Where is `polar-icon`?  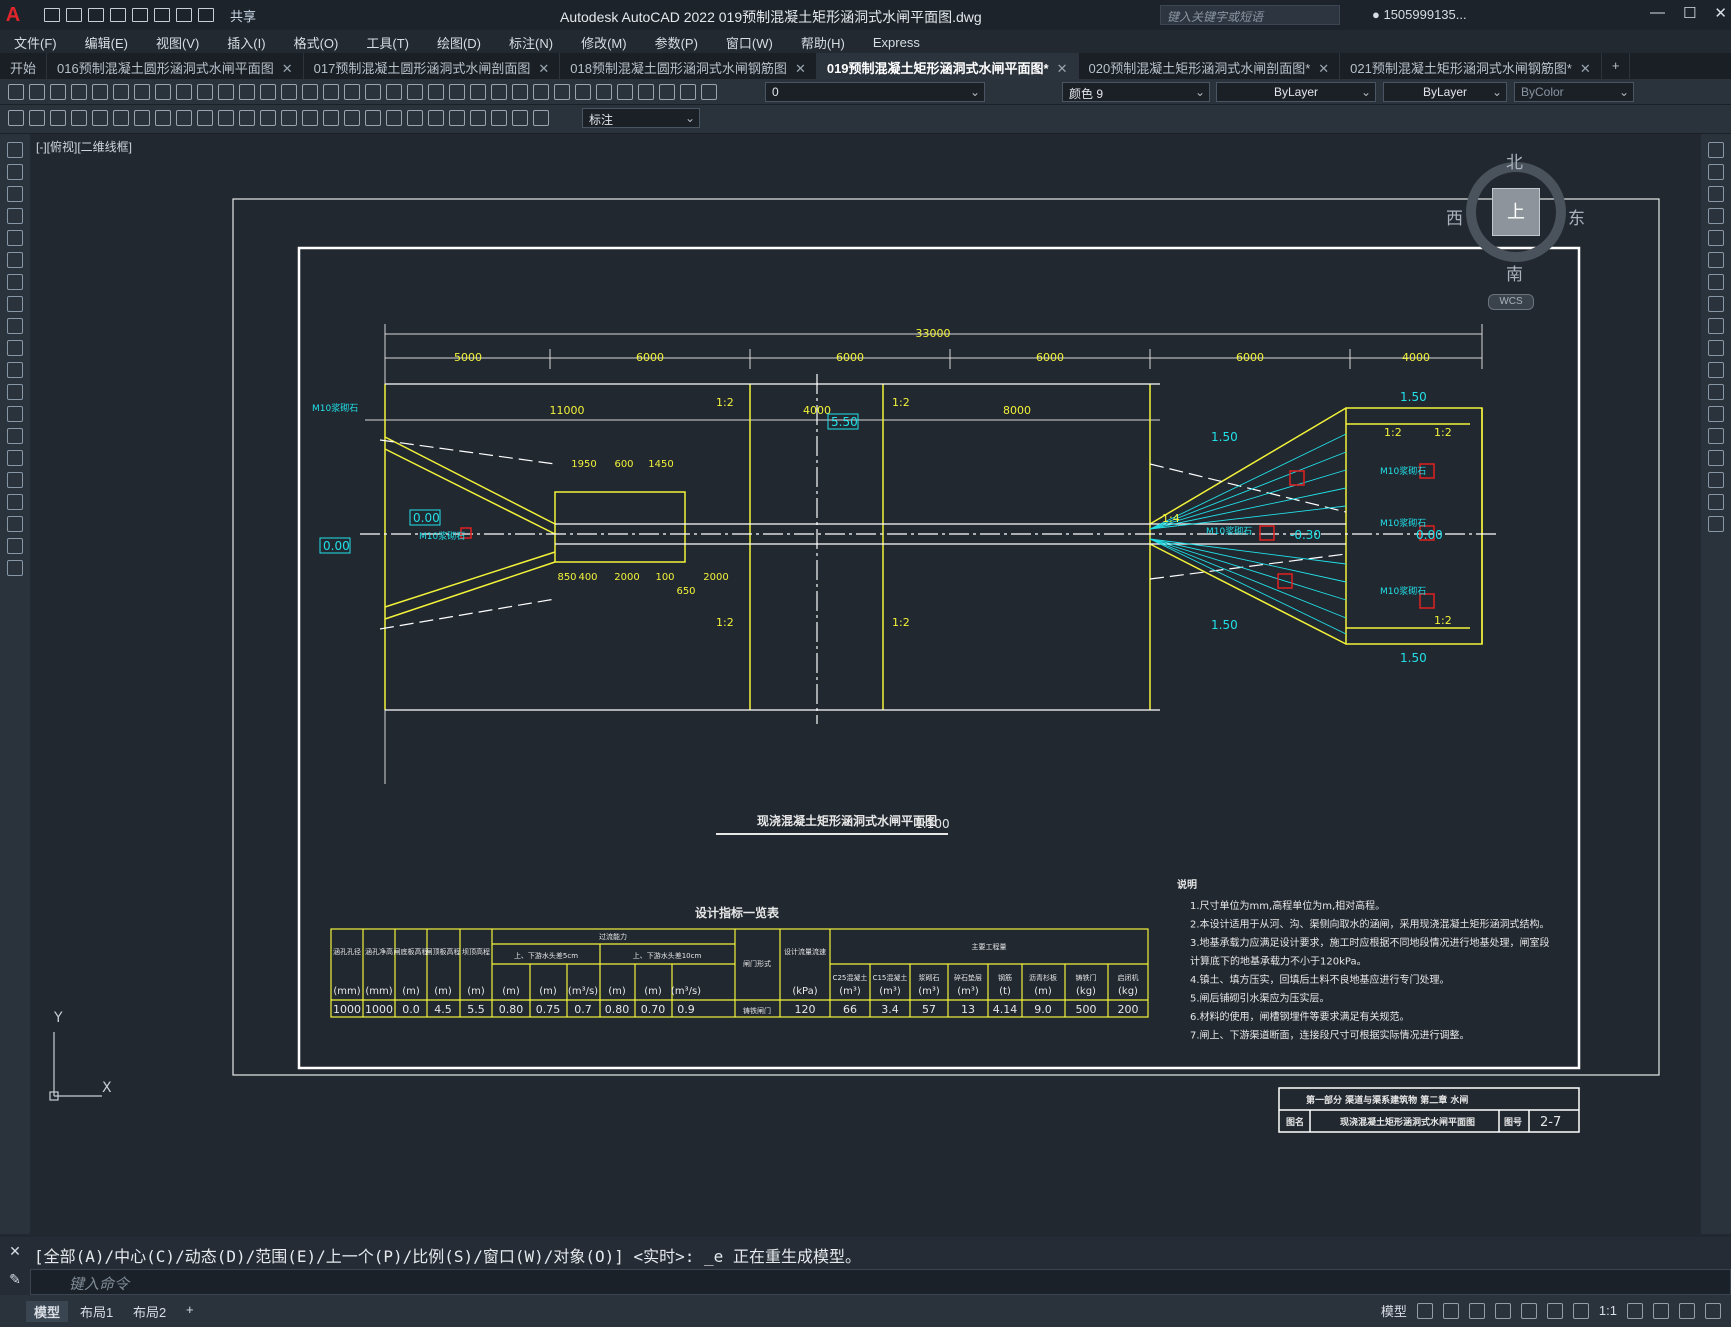
polar-icon is located at coordinates (1502, 1310).